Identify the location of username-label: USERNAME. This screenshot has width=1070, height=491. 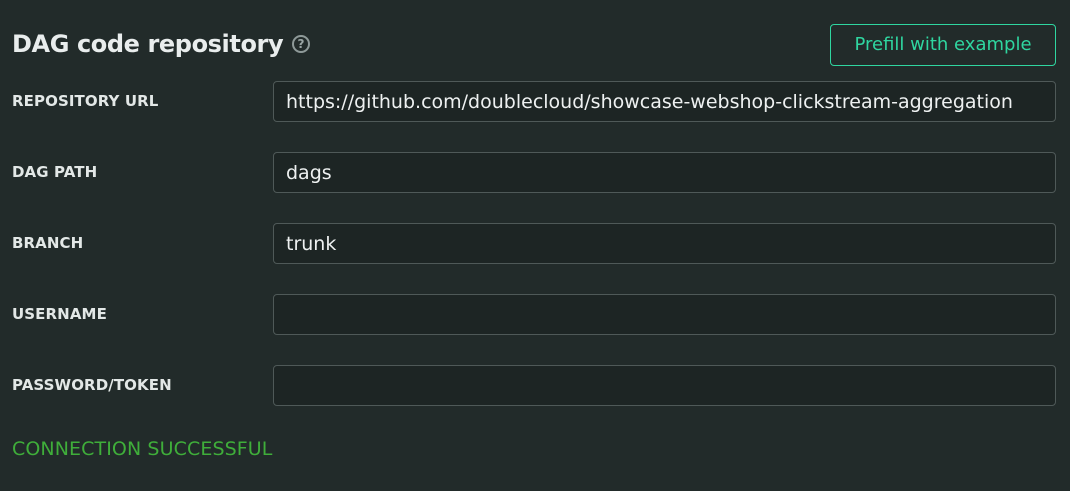
(59, 314).